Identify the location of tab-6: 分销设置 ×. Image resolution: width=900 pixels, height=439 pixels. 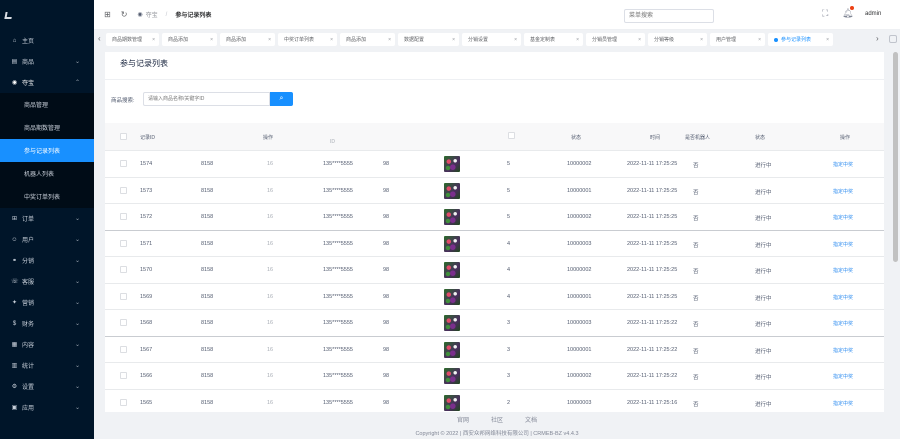
(491, 39).